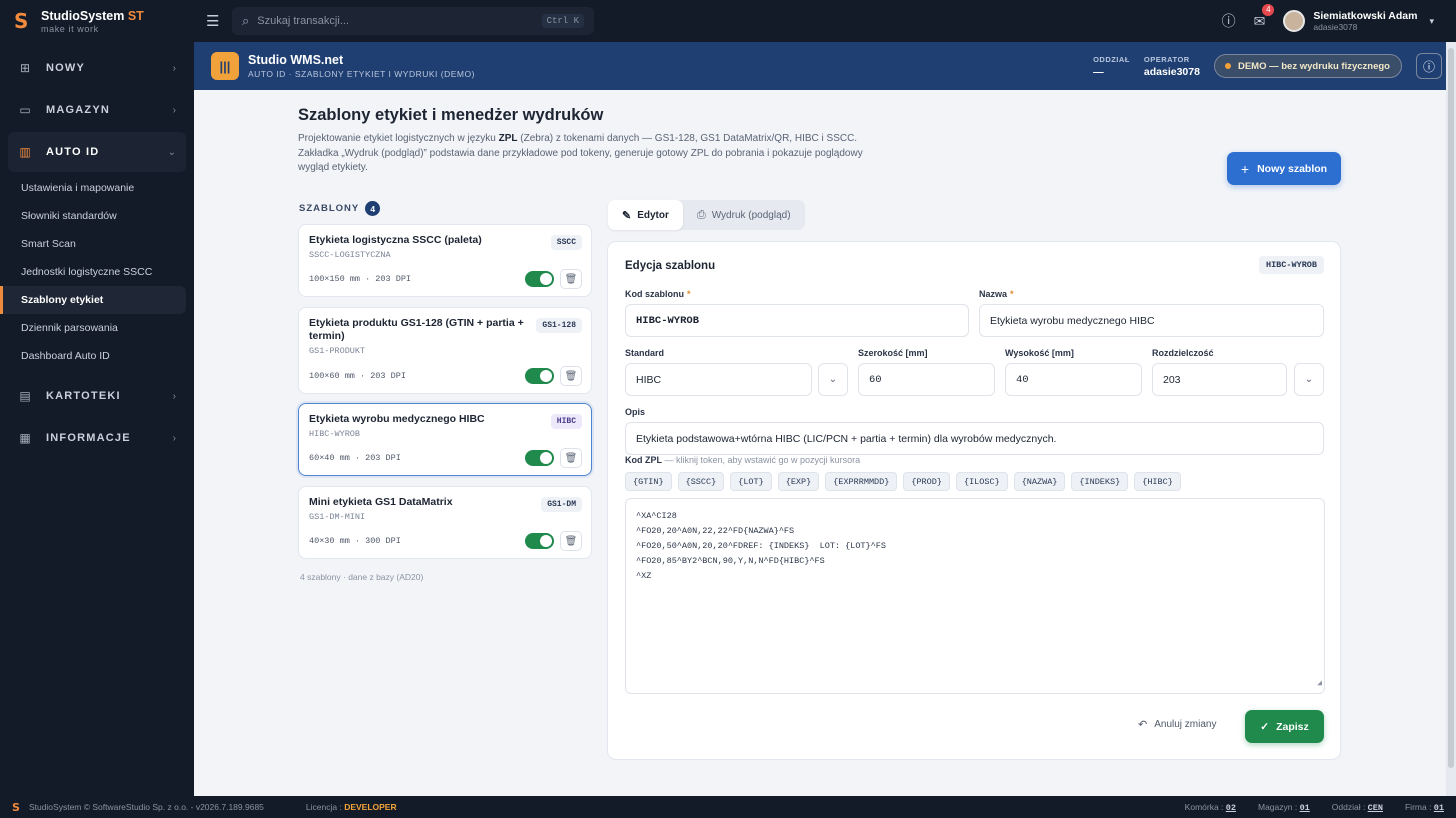 The width and height of the screenshot is (1456, 818). Describe the element at coordinates (1264, 16) in the screenshot. I see `mail-icon: ✉ 4` at that location.